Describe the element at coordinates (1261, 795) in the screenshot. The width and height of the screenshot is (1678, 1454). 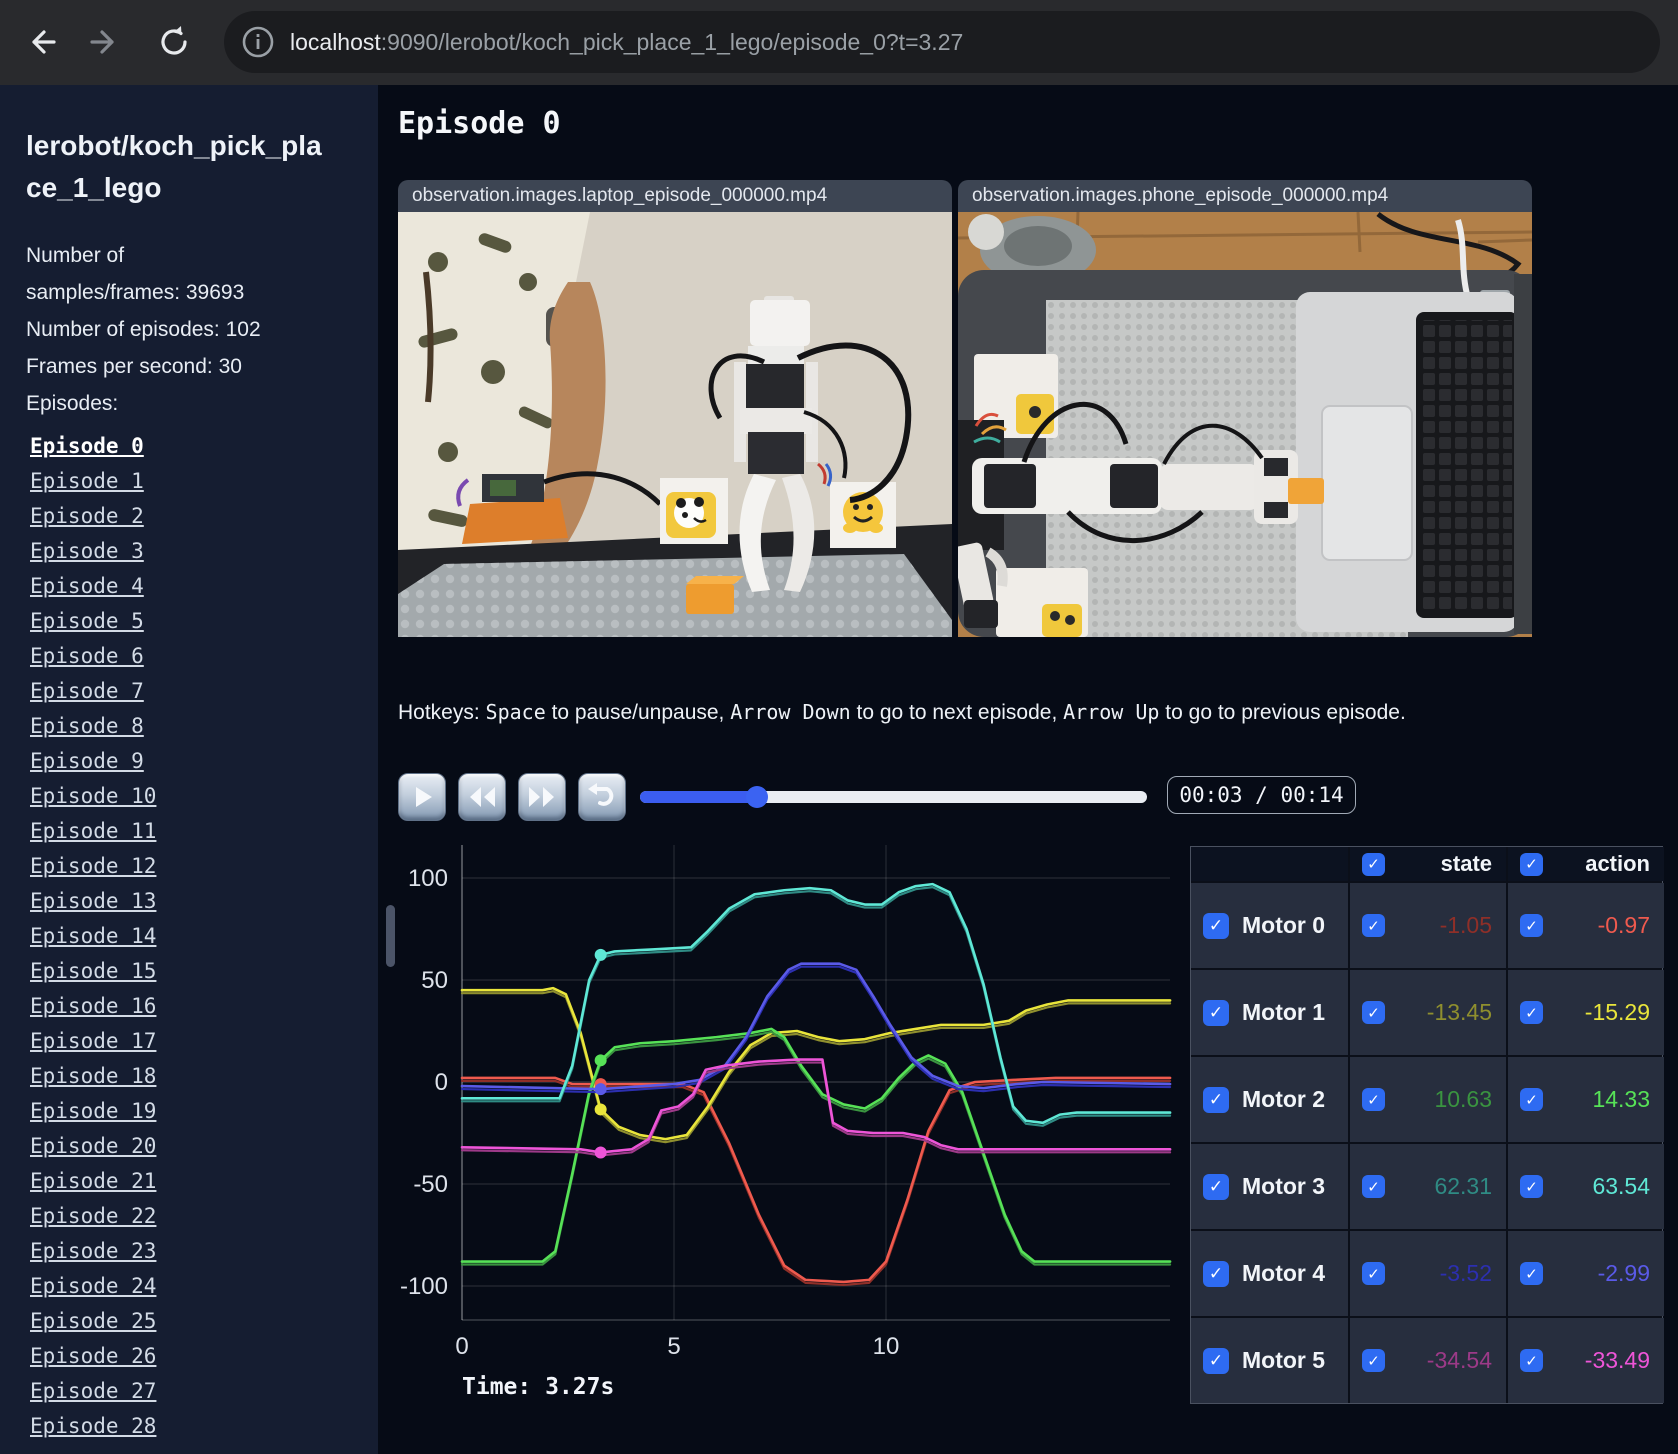
I see `time-display: 00:03 / 00:14` at that location.